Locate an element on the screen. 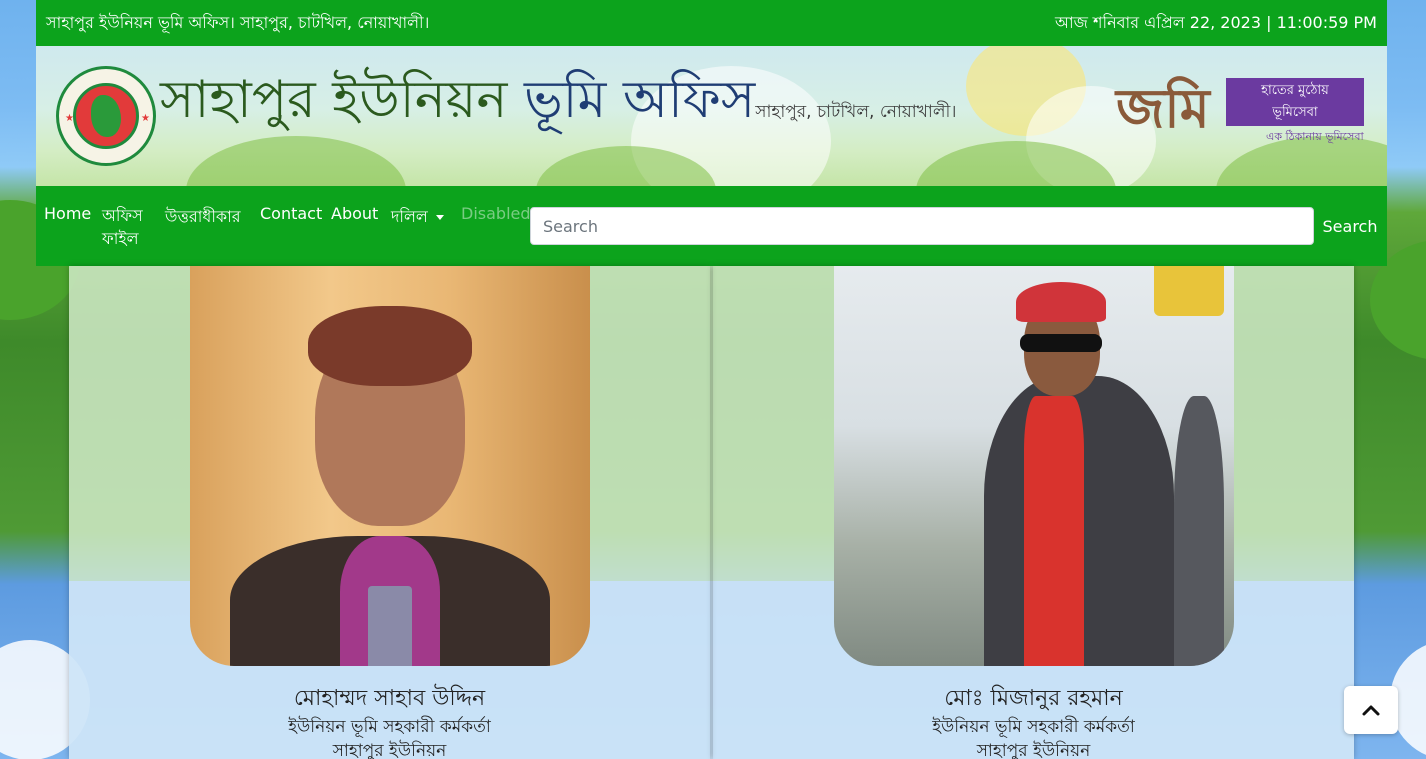 The width and height of the screenshot is (1426, 759). site-subtitle: সাহাপুর, চাটখিল, নোয়াখালী। is located at coordinates (856, 112).